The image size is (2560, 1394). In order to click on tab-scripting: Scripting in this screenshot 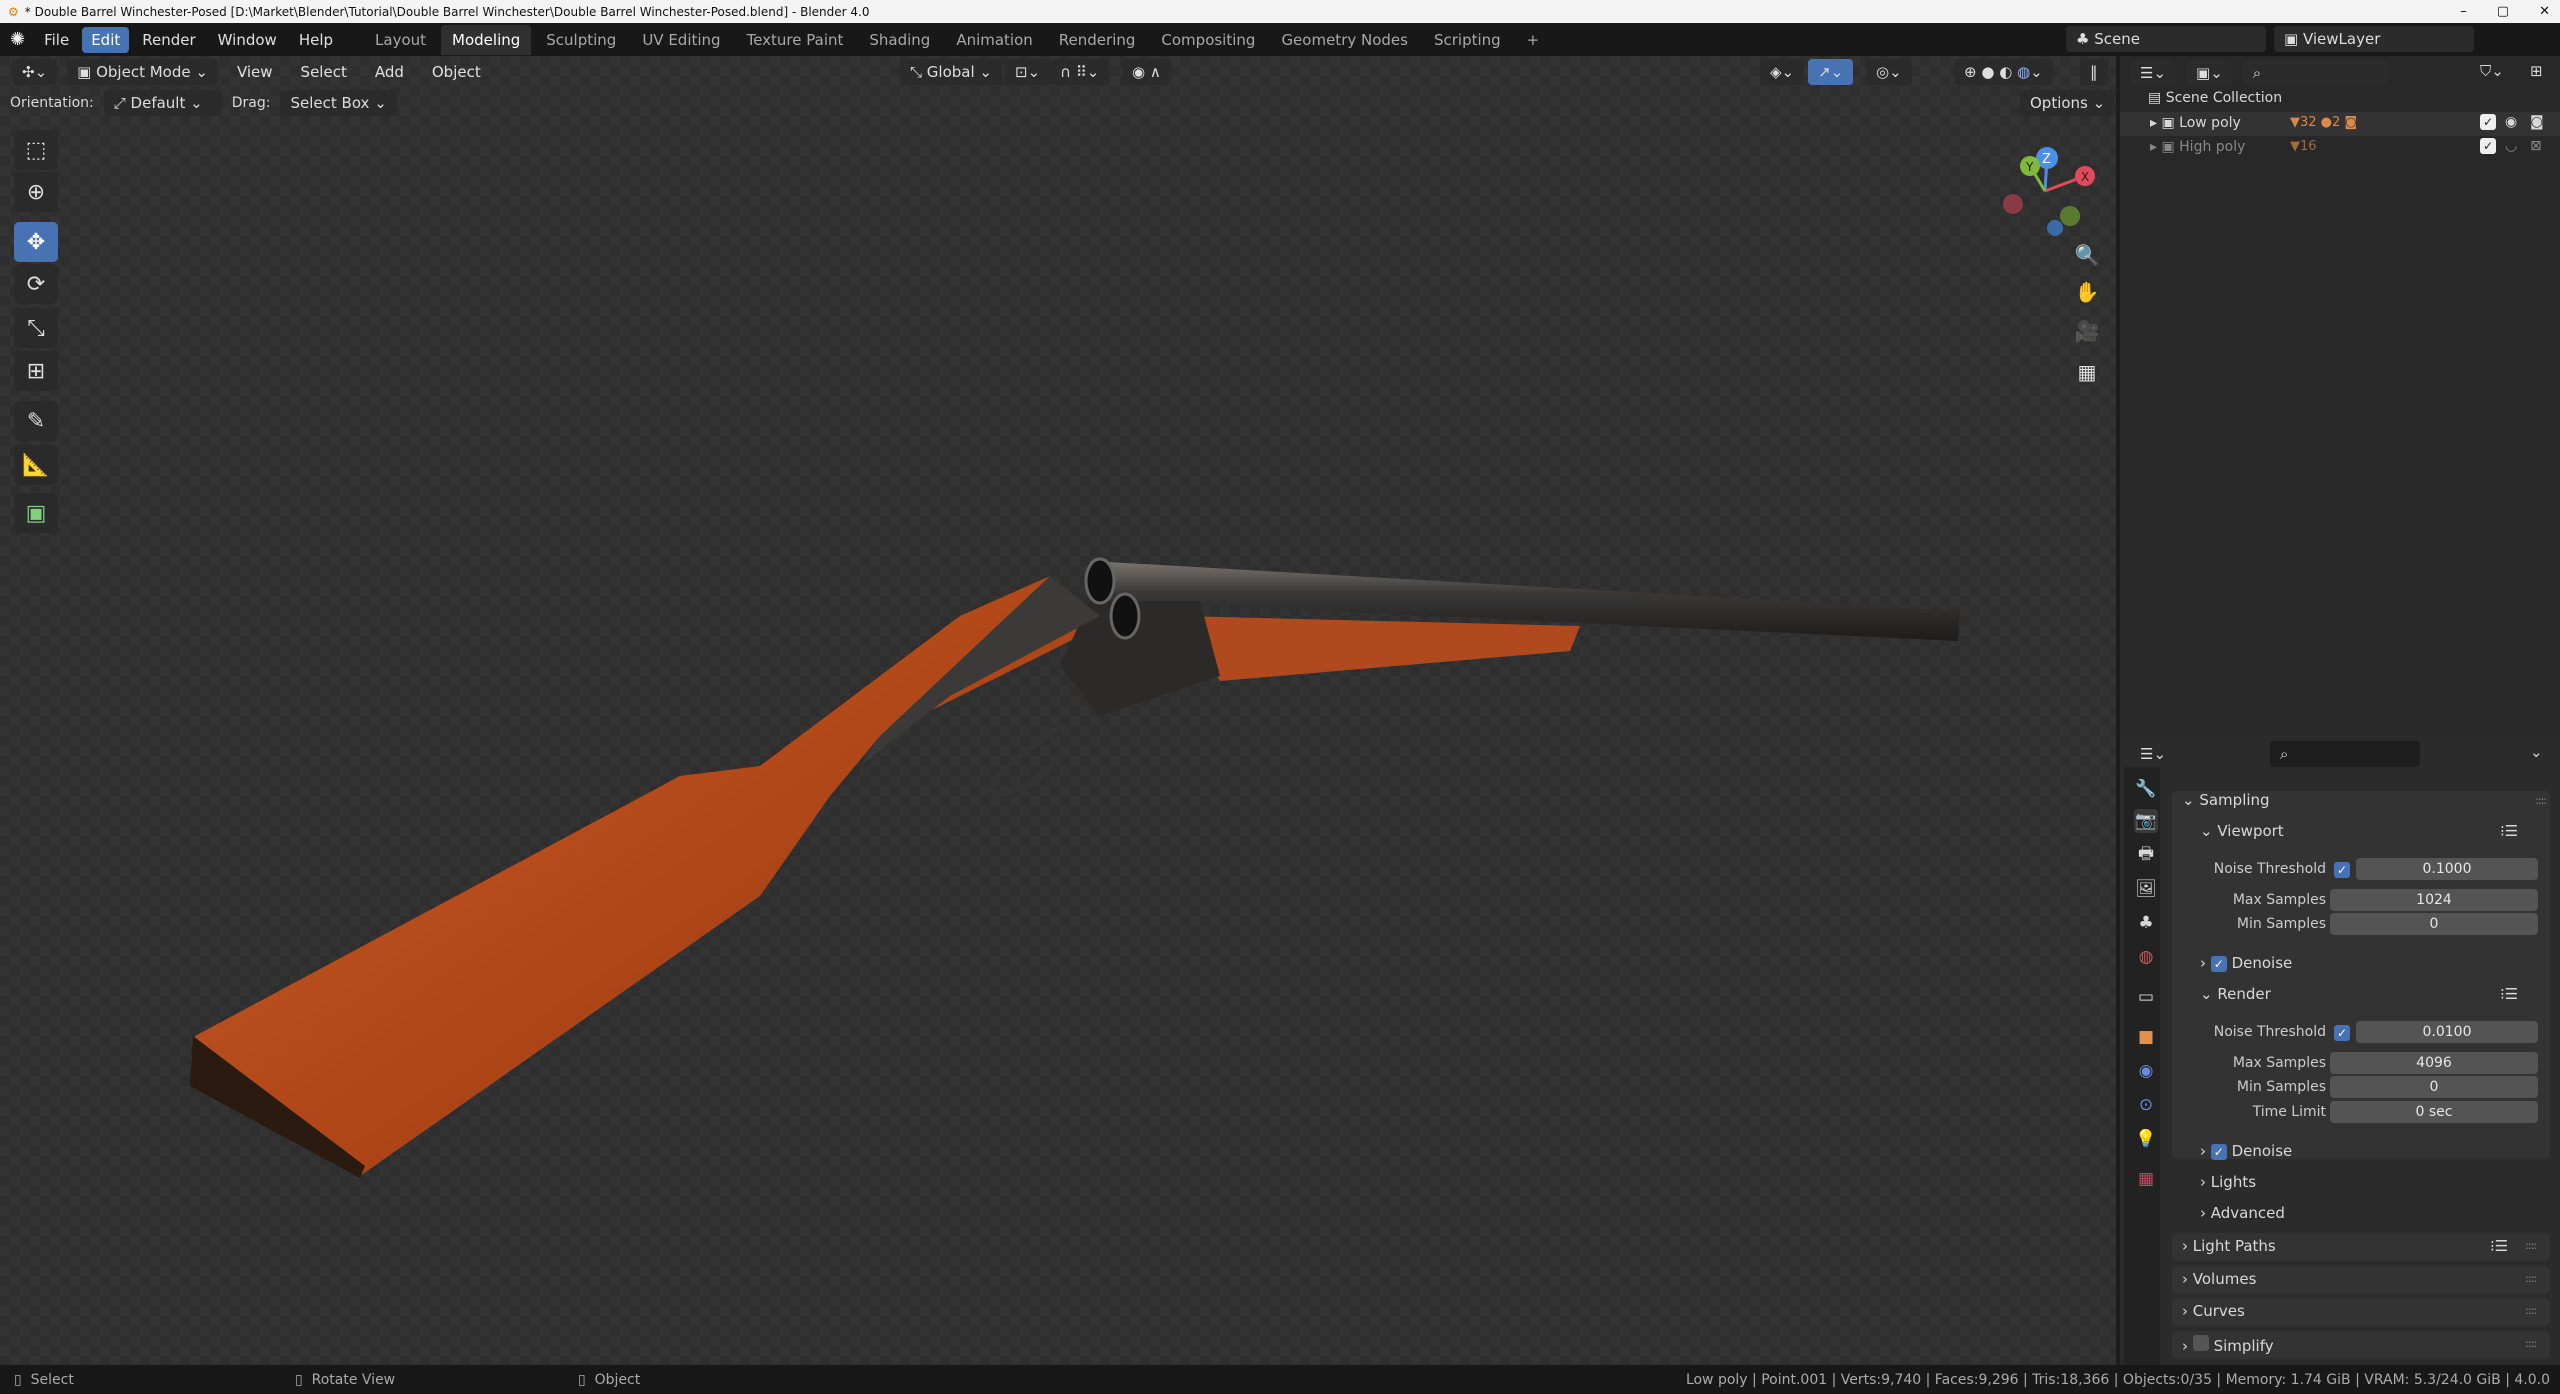, I will do `click(1467, 40)`.